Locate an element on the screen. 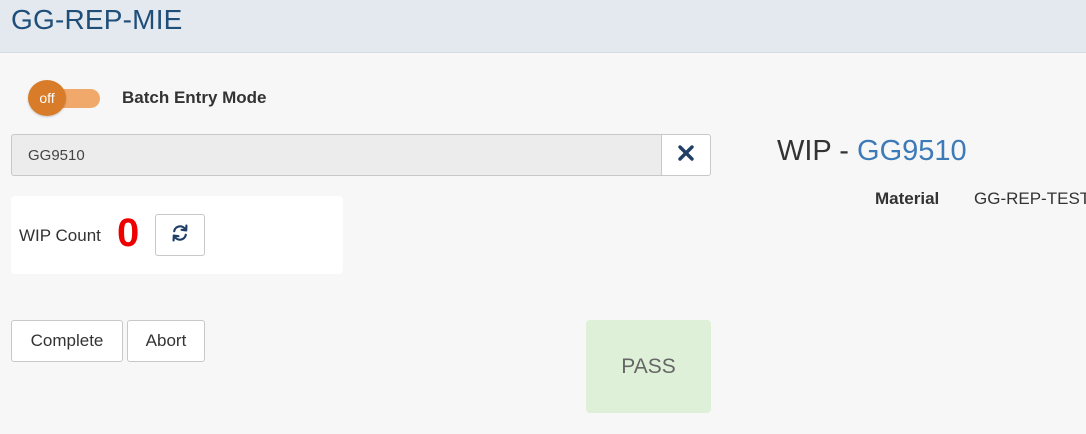 The height and width of the screenshot is (434, 1086). close-icon is located at coordinates (686, 155).